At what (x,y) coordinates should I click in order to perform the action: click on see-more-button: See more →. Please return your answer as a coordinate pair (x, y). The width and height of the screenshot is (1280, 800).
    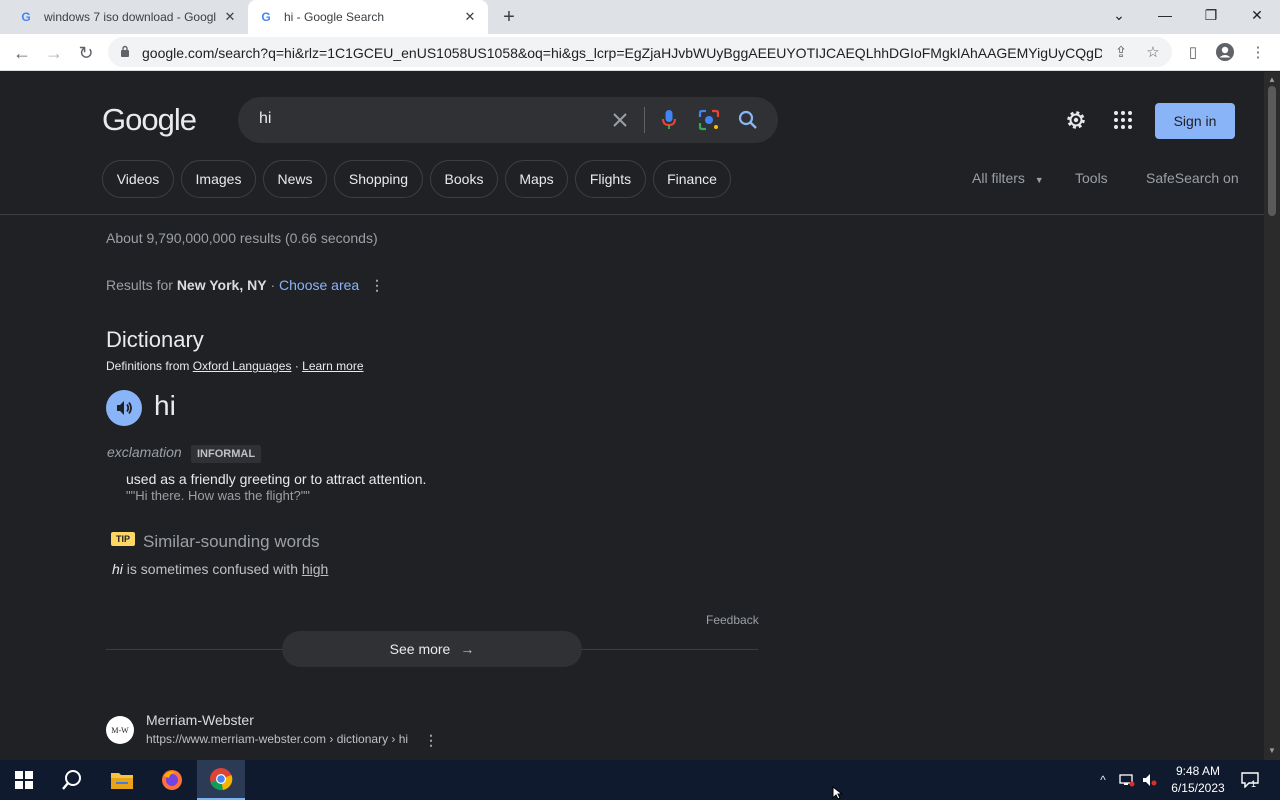
    Looking at the image, I should click on (432, 649).